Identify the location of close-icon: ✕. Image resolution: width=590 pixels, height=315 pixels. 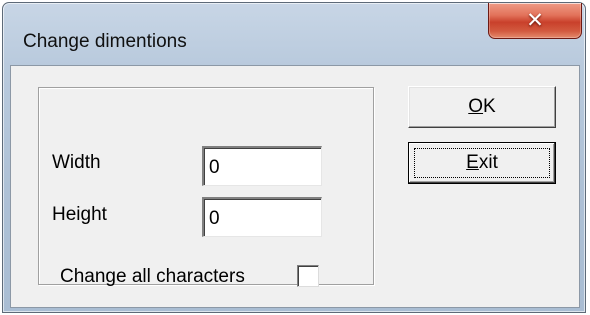
(535, 20).